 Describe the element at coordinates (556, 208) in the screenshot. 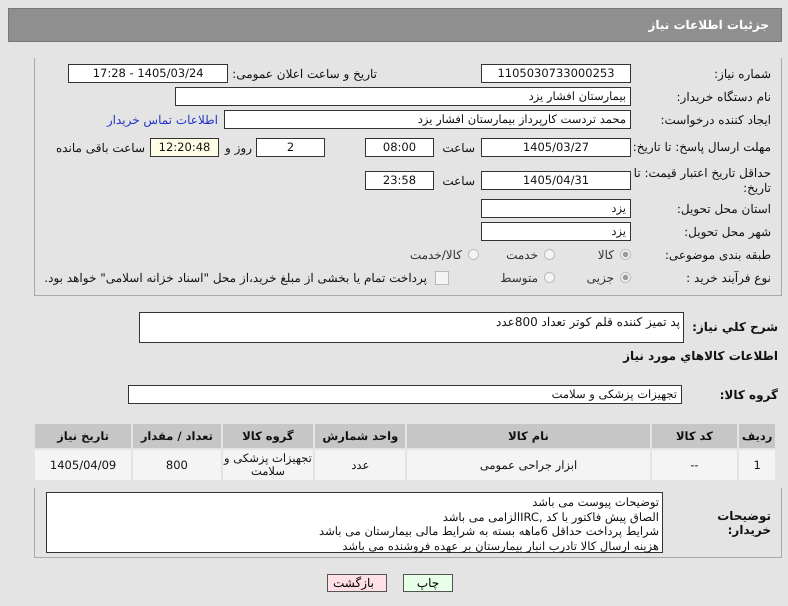

I see `province-field: یزد` at that location.